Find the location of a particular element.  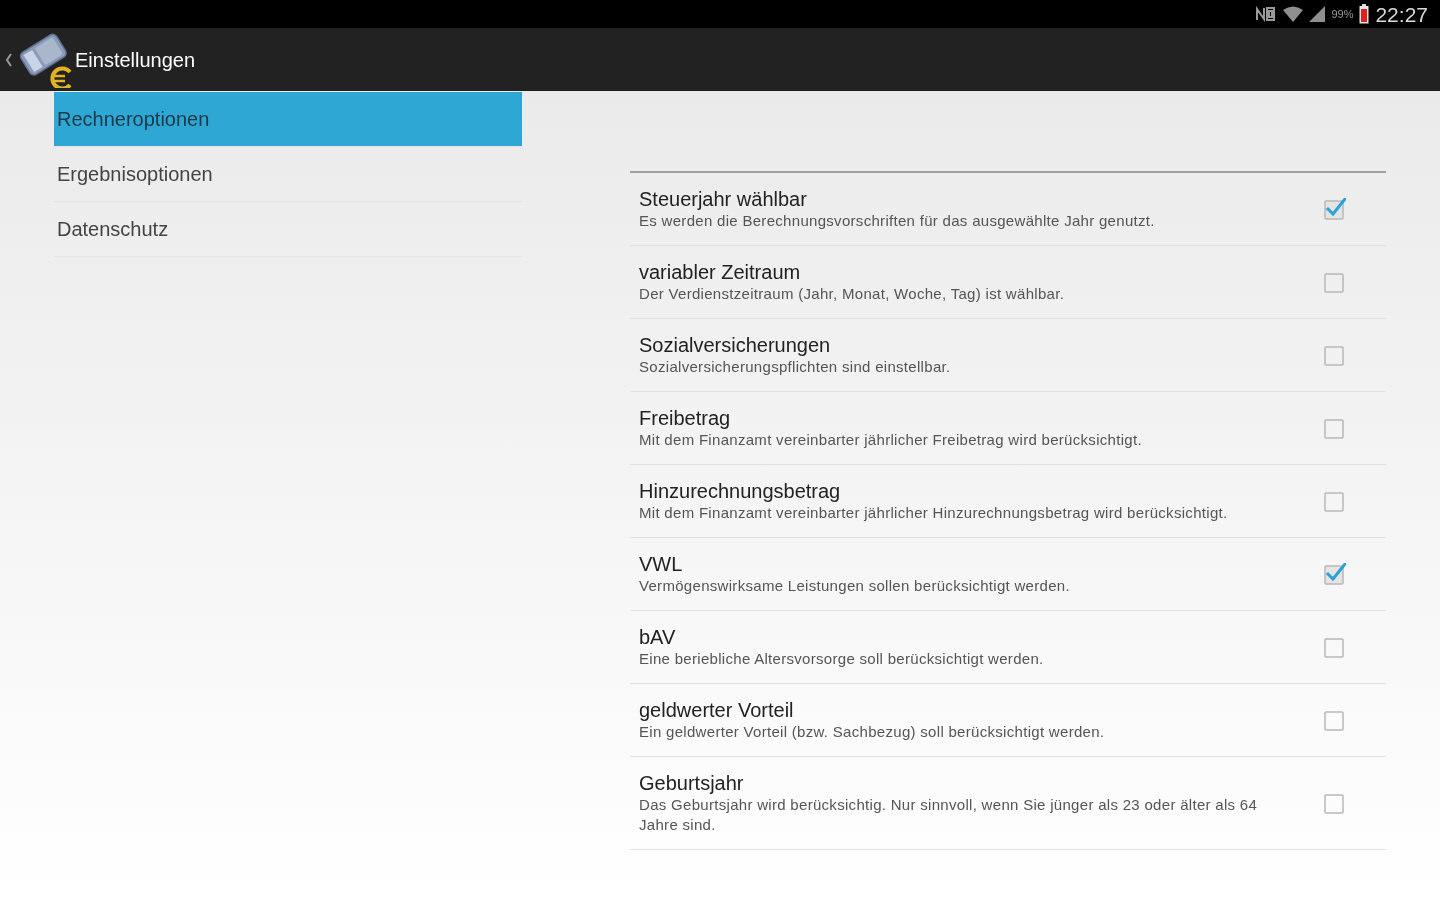

setting-title: Geburtsjahr is located at coordinates (692, 783).